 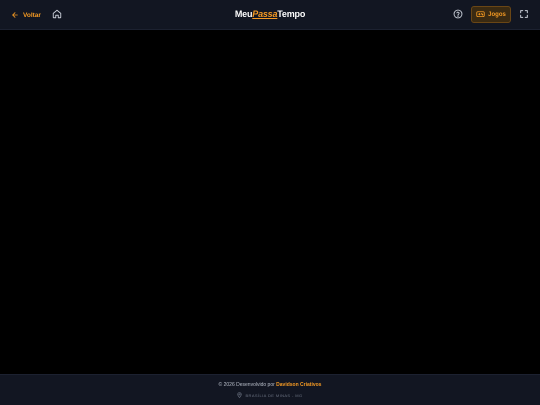 I want to click on footer-location: BRASÍLIA DE MINAS - MG, so click(x=270, y=395).